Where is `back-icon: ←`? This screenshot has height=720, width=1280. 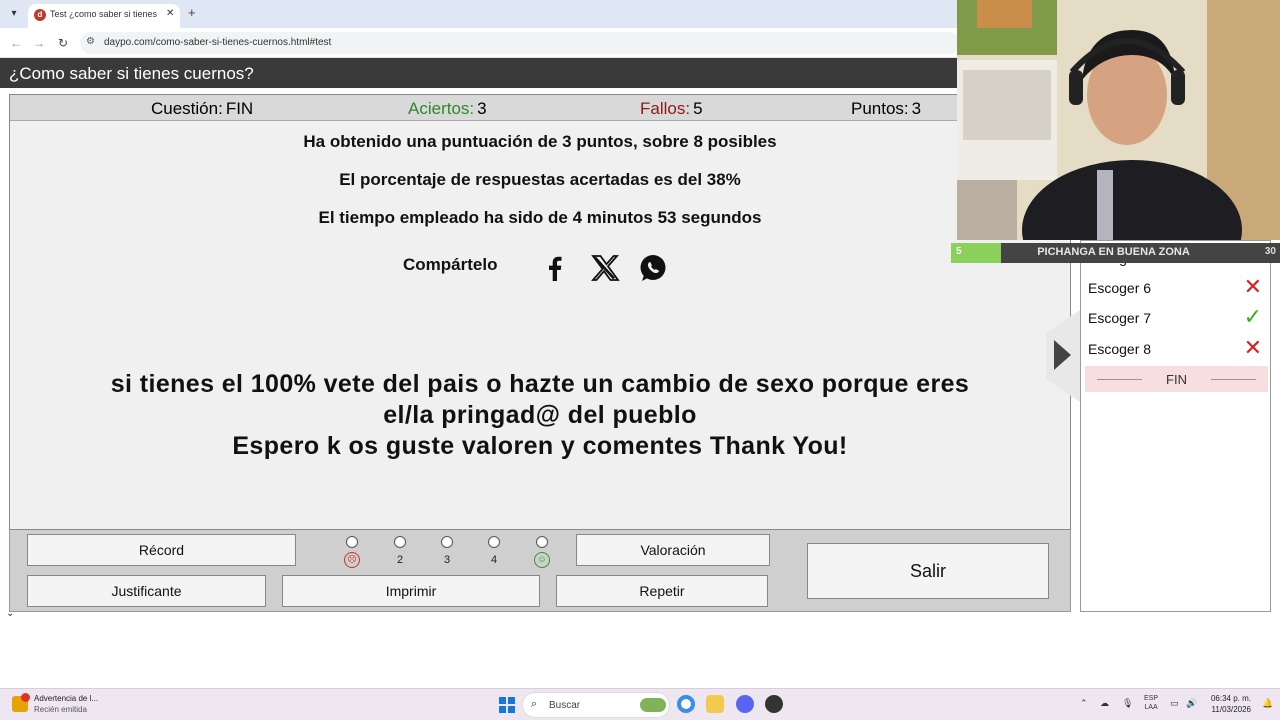 back-icon: ← is located at coordinates (16, 43).